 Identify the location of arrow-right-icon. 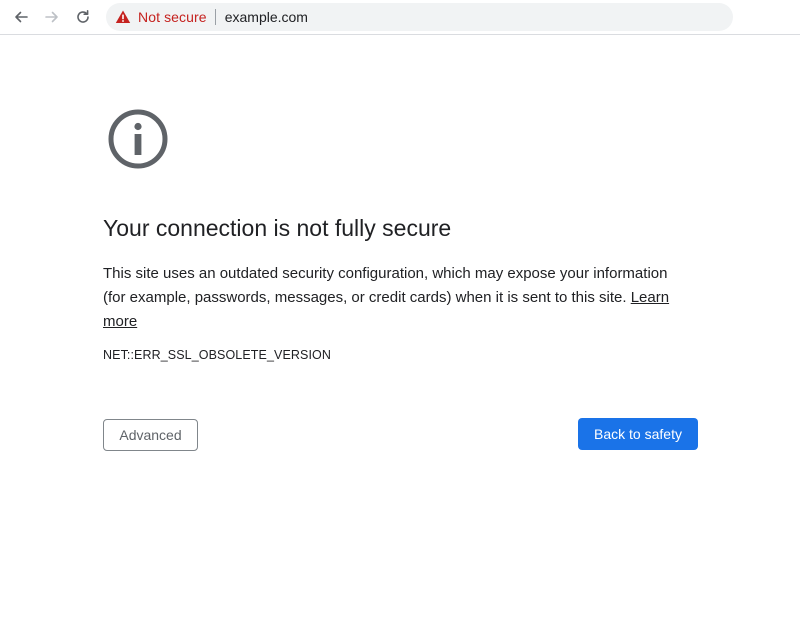
(51, 17).